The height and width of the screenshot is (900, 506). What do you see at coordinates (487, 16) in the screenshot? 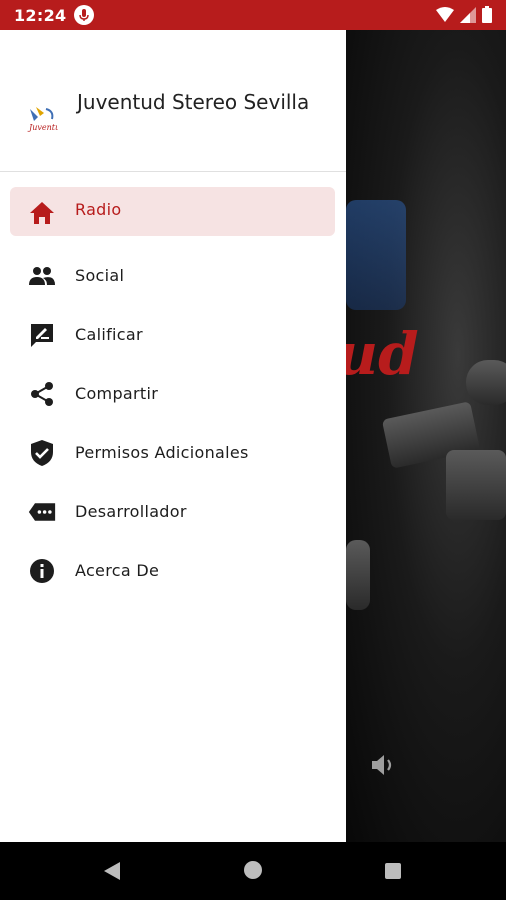
I see `battery-icon` at bounding box center [487, 16].